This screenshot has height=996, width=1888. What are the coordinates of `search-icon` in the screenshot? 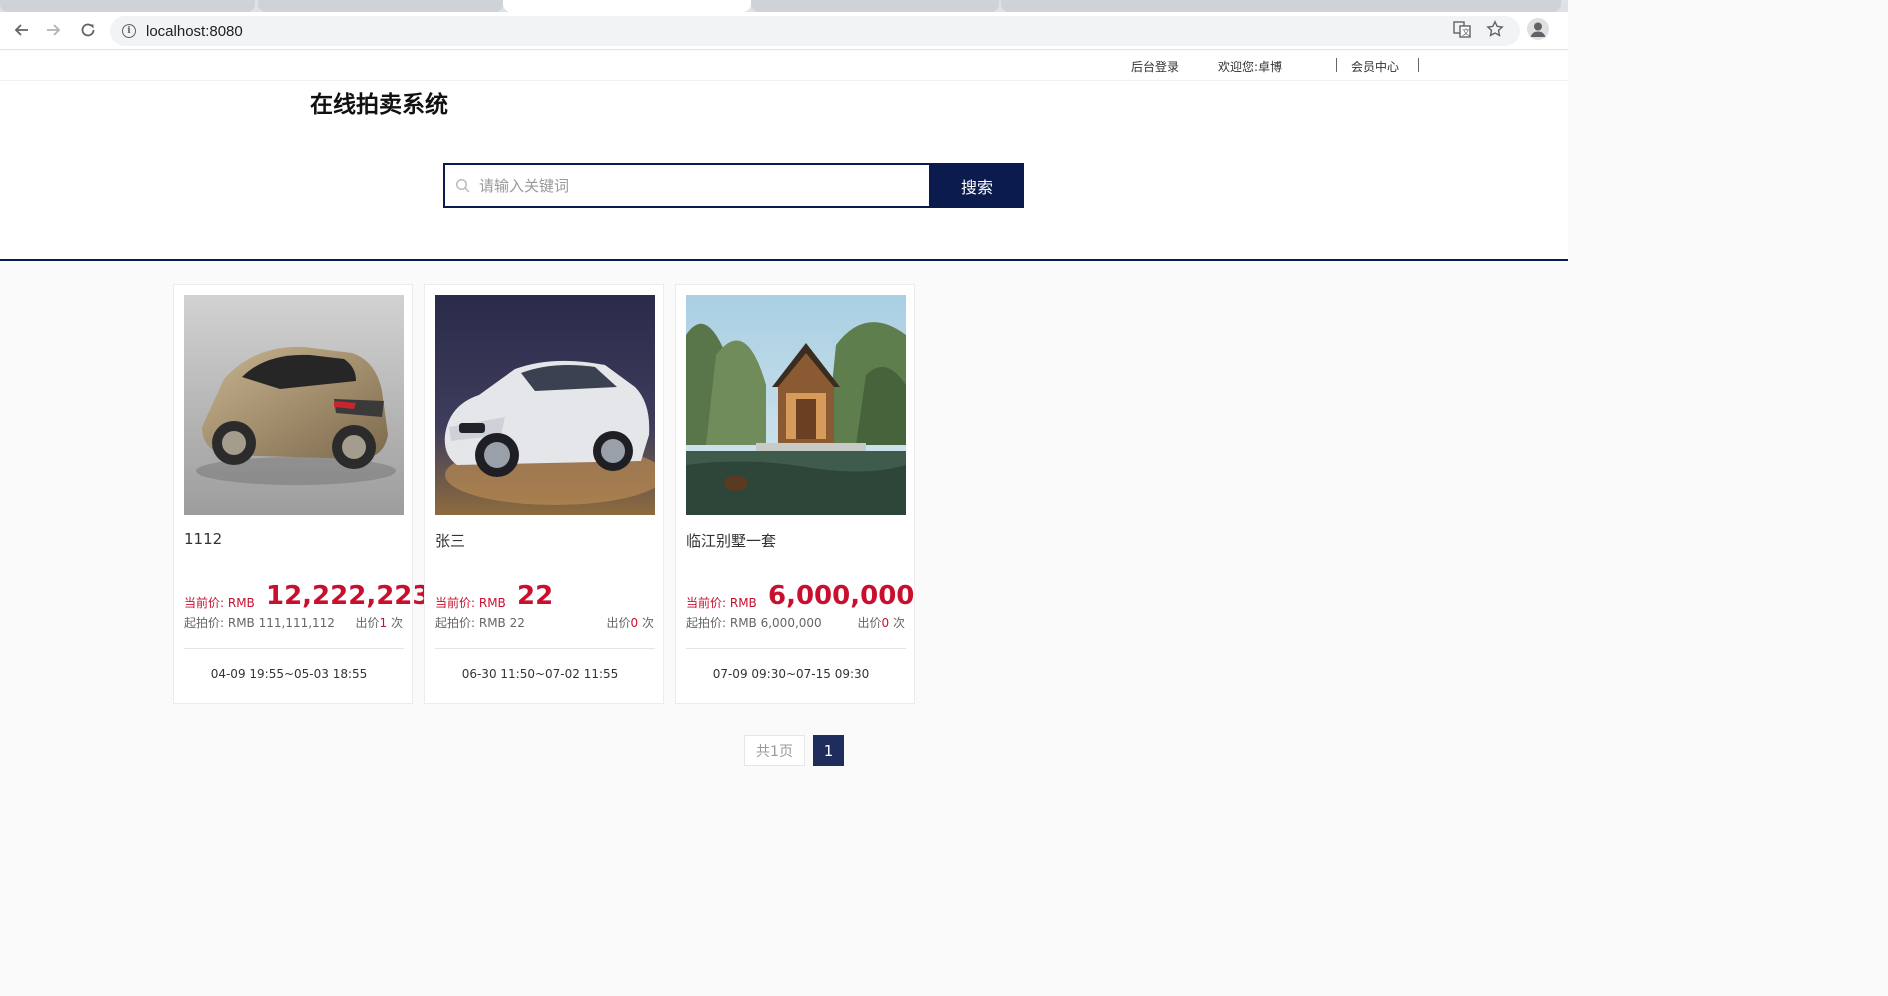 It's located at (463, 186).